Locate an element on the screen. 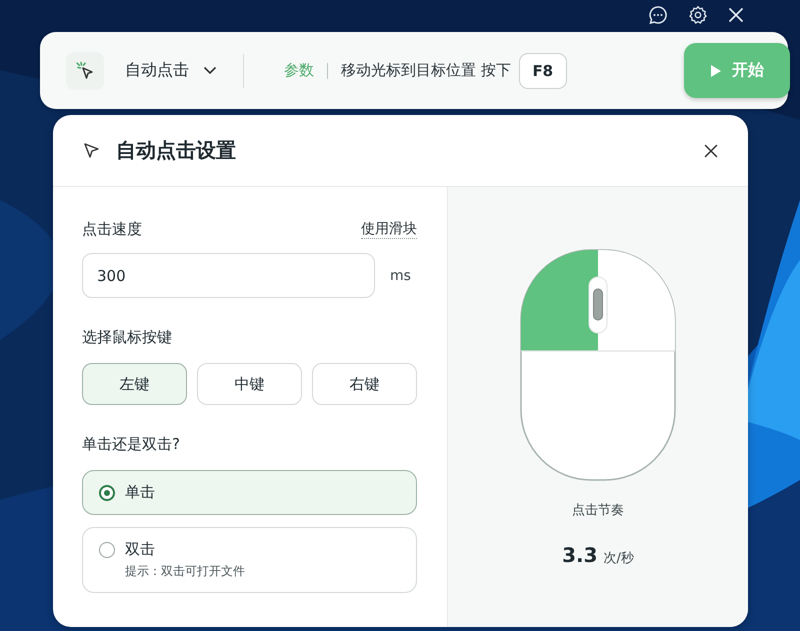 This screenshot has width=800, height=631. mouse-button-option: 右键 is located at coordinates (364, 384).